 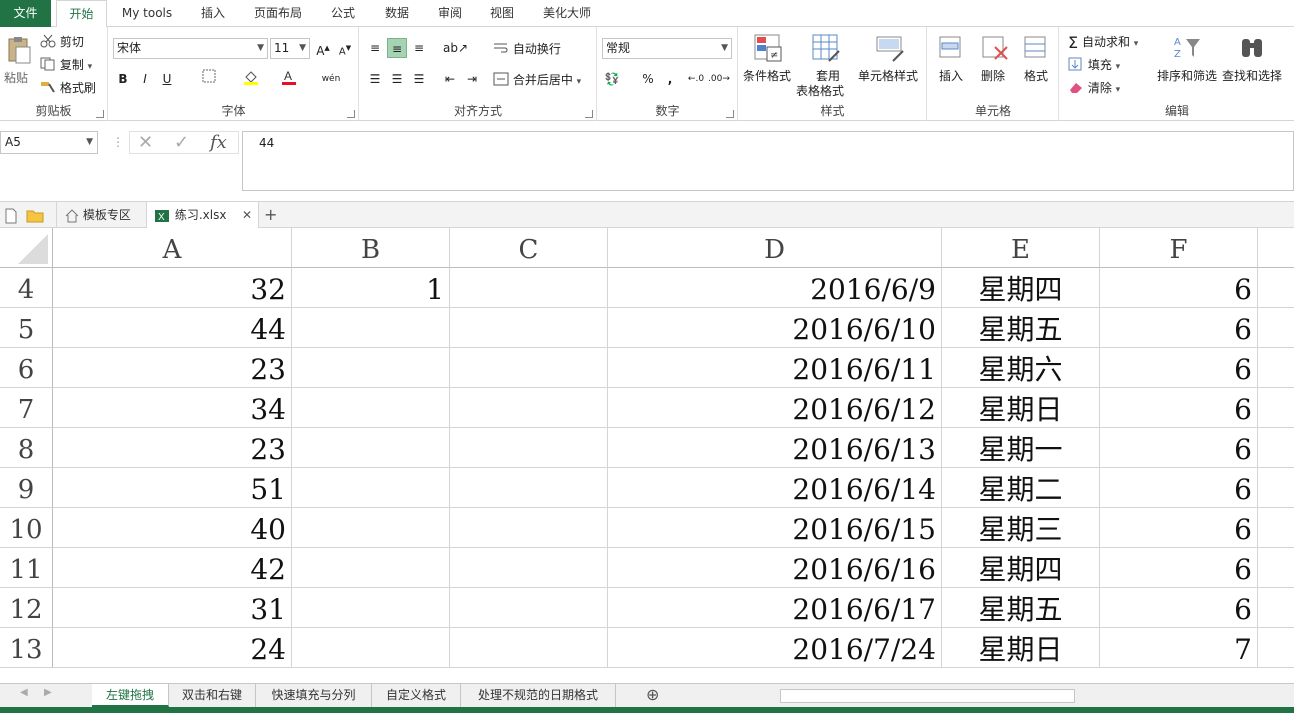 What do you see at coordinates (375, 48) in the screenshot?
I see `align-top-button: ≡` at bounding box center [375, 48].